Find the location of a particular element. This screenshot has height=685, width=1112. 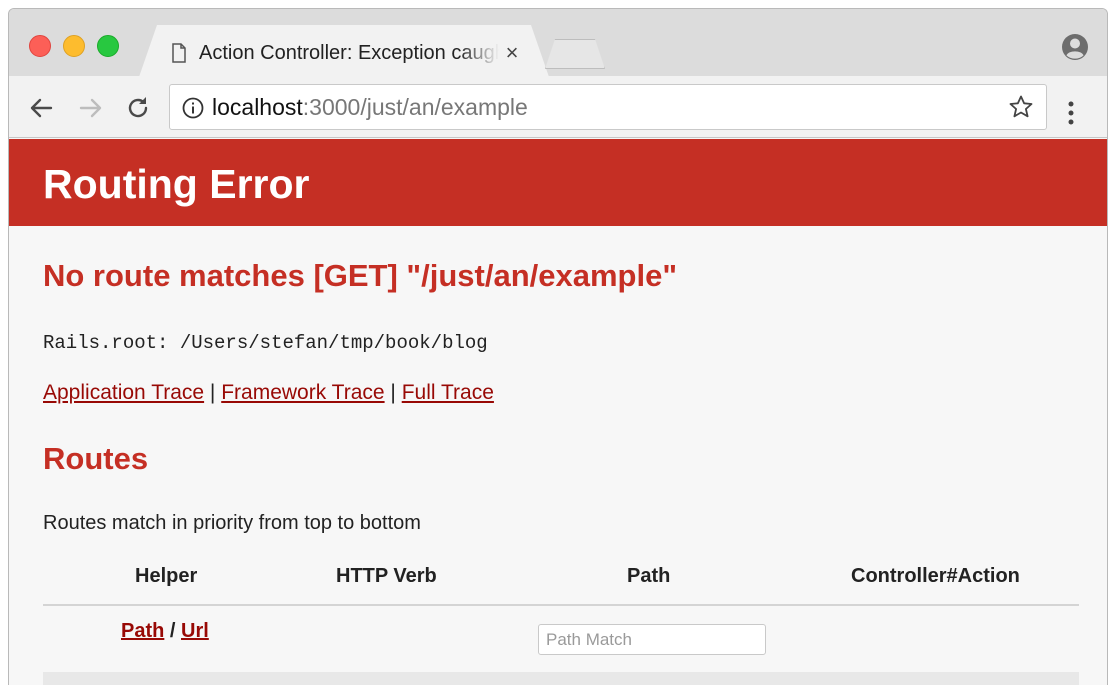

document-icon is located at coordinates (179, 53).